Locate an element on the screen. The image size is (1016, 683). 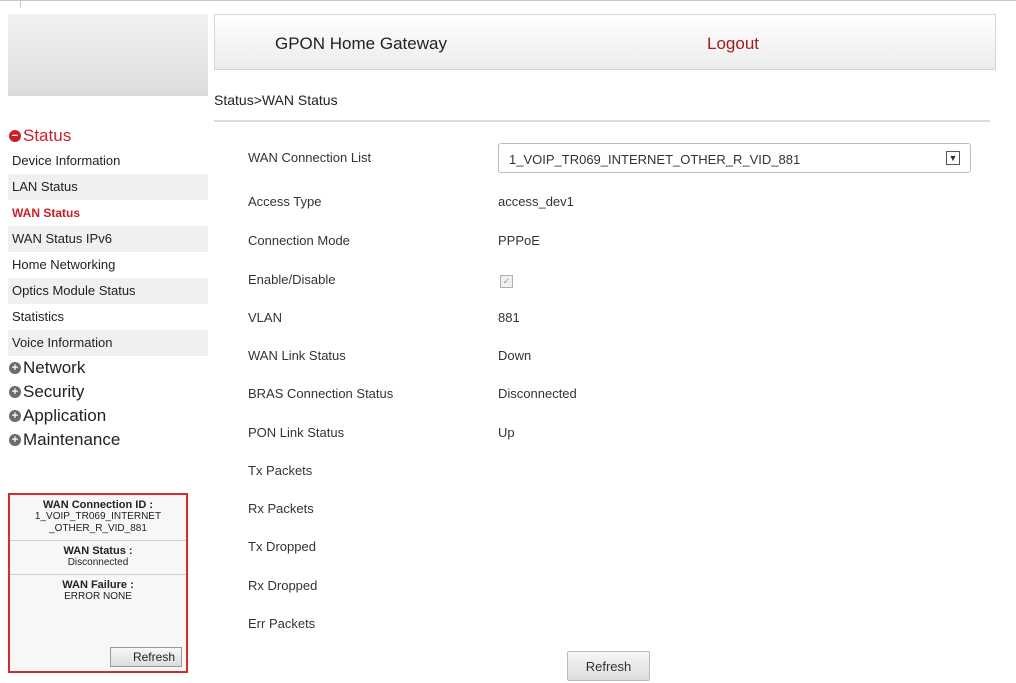
wan-failure-title: WAN Failure : is located at coordinates (98, 585).